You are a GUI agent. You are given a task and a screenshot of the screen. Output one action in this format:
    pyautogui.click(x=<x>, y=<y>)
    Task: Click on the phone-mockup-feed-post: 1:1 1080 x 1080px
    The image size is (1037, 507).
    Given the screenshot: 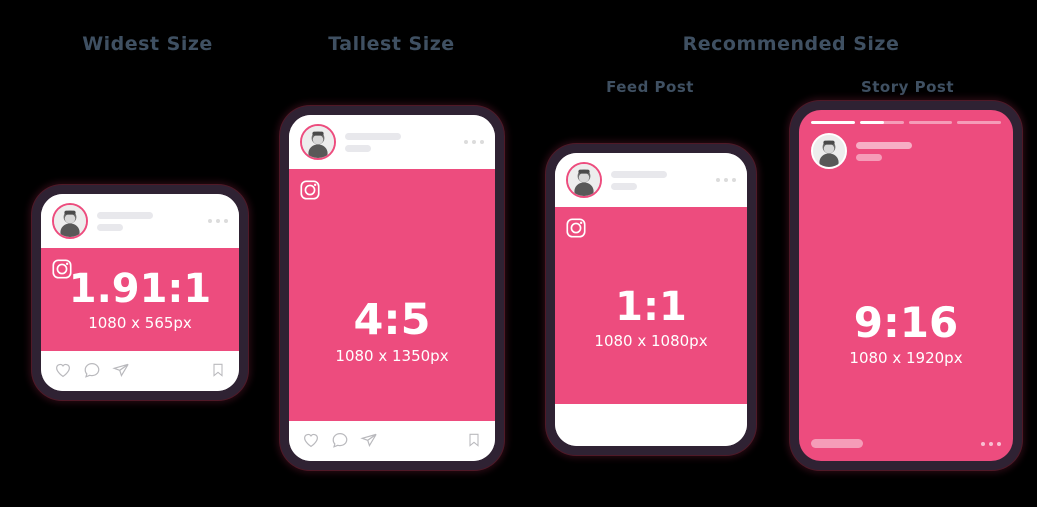 What is the action you would take?
    pyautogui.click(x=651, y=299)
    